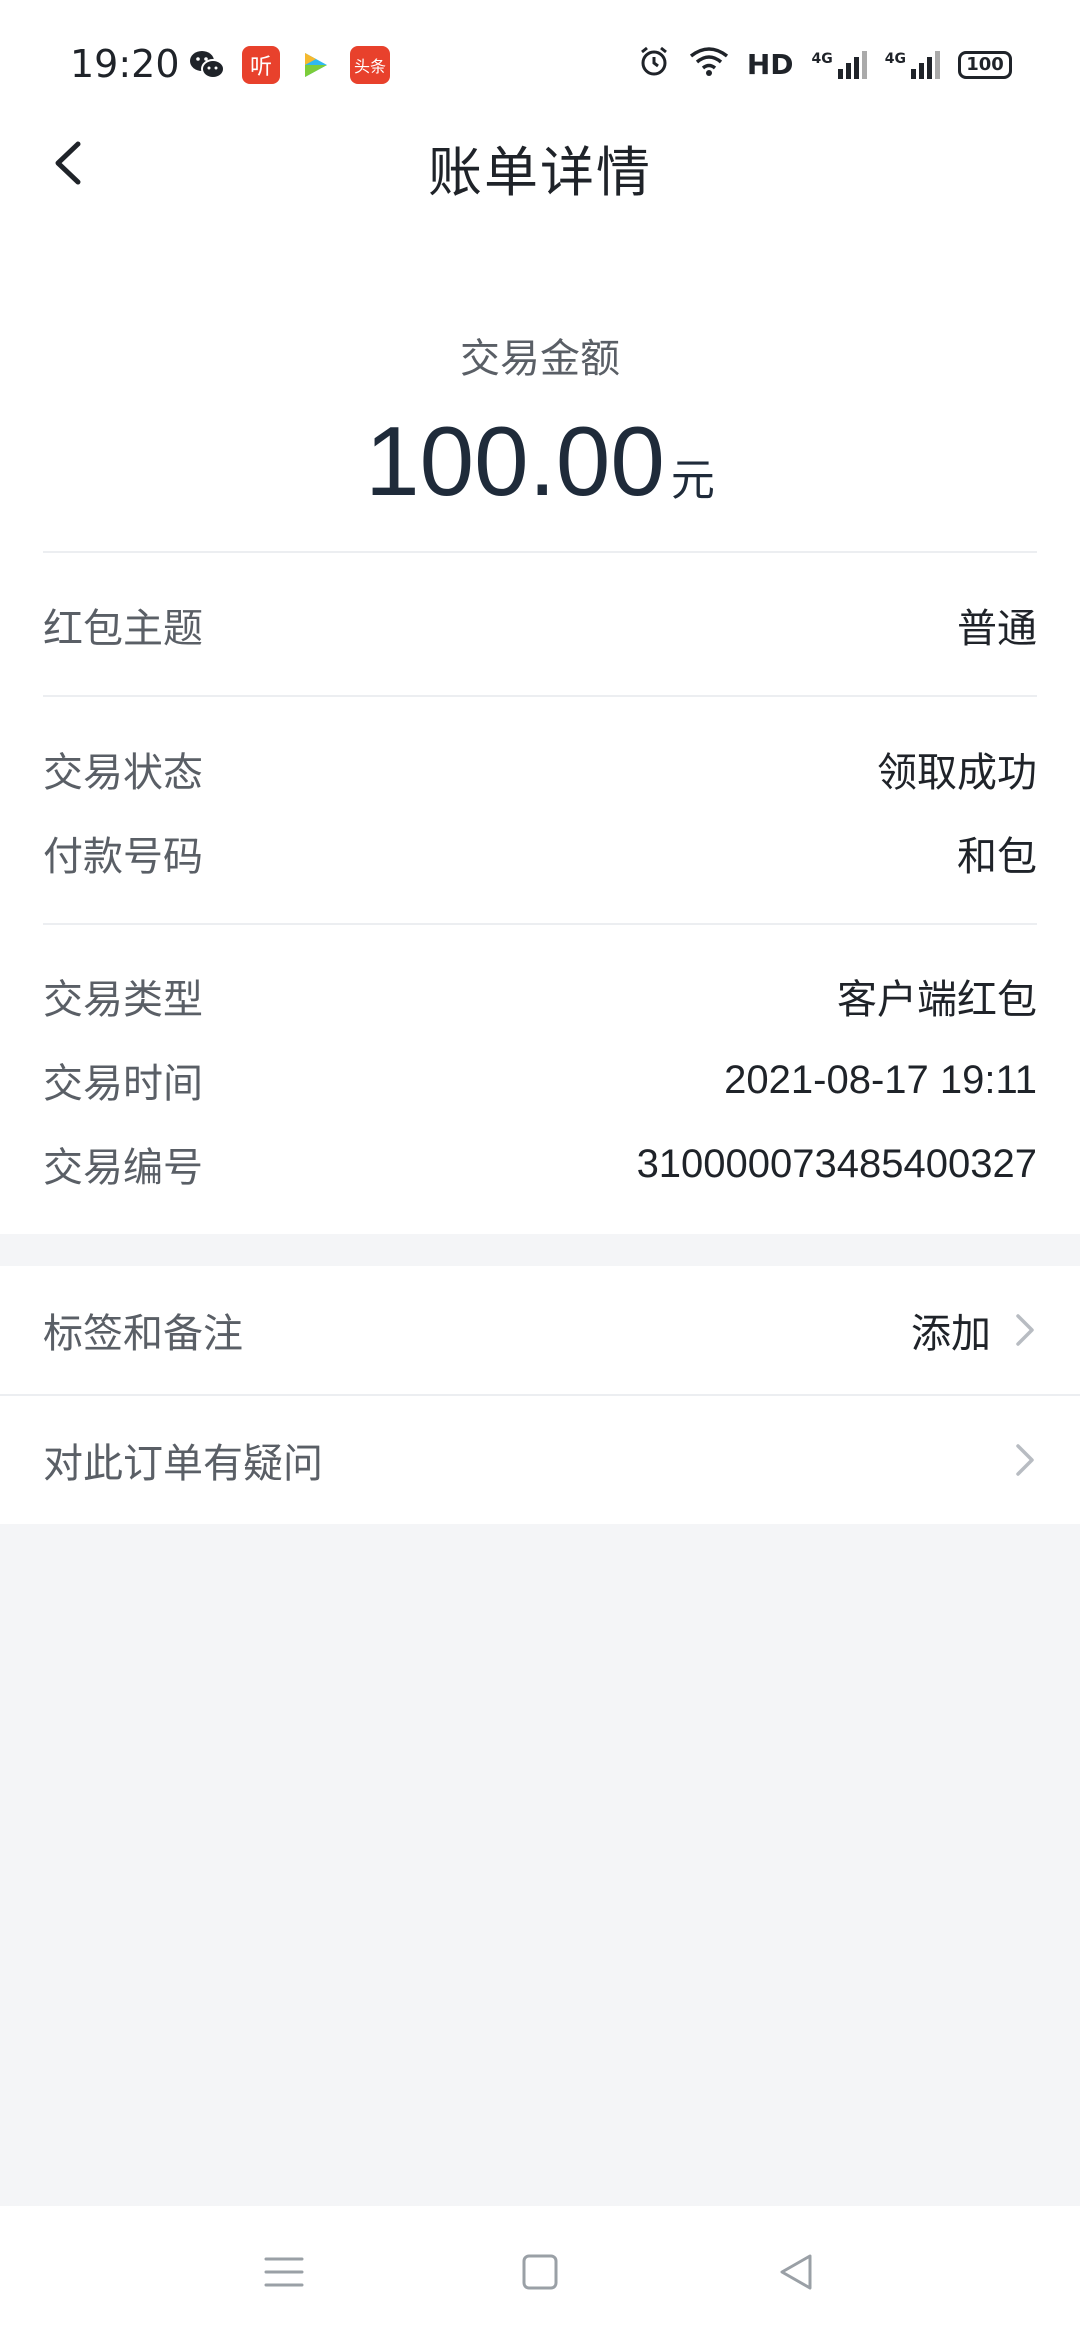 This screenshot has width=1080, height=2340. What do you see at coordinates (912, 64) in the screenshot?
I see `signal-strength-icon-2: 4G` at bounding box center [912, 64].